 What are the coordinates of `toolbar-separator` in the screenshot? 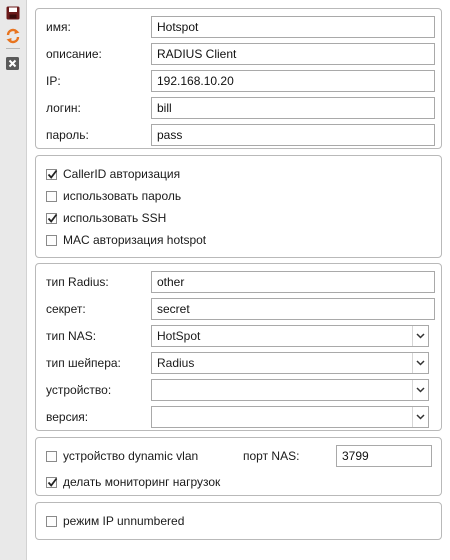 It's located at (13, 48).